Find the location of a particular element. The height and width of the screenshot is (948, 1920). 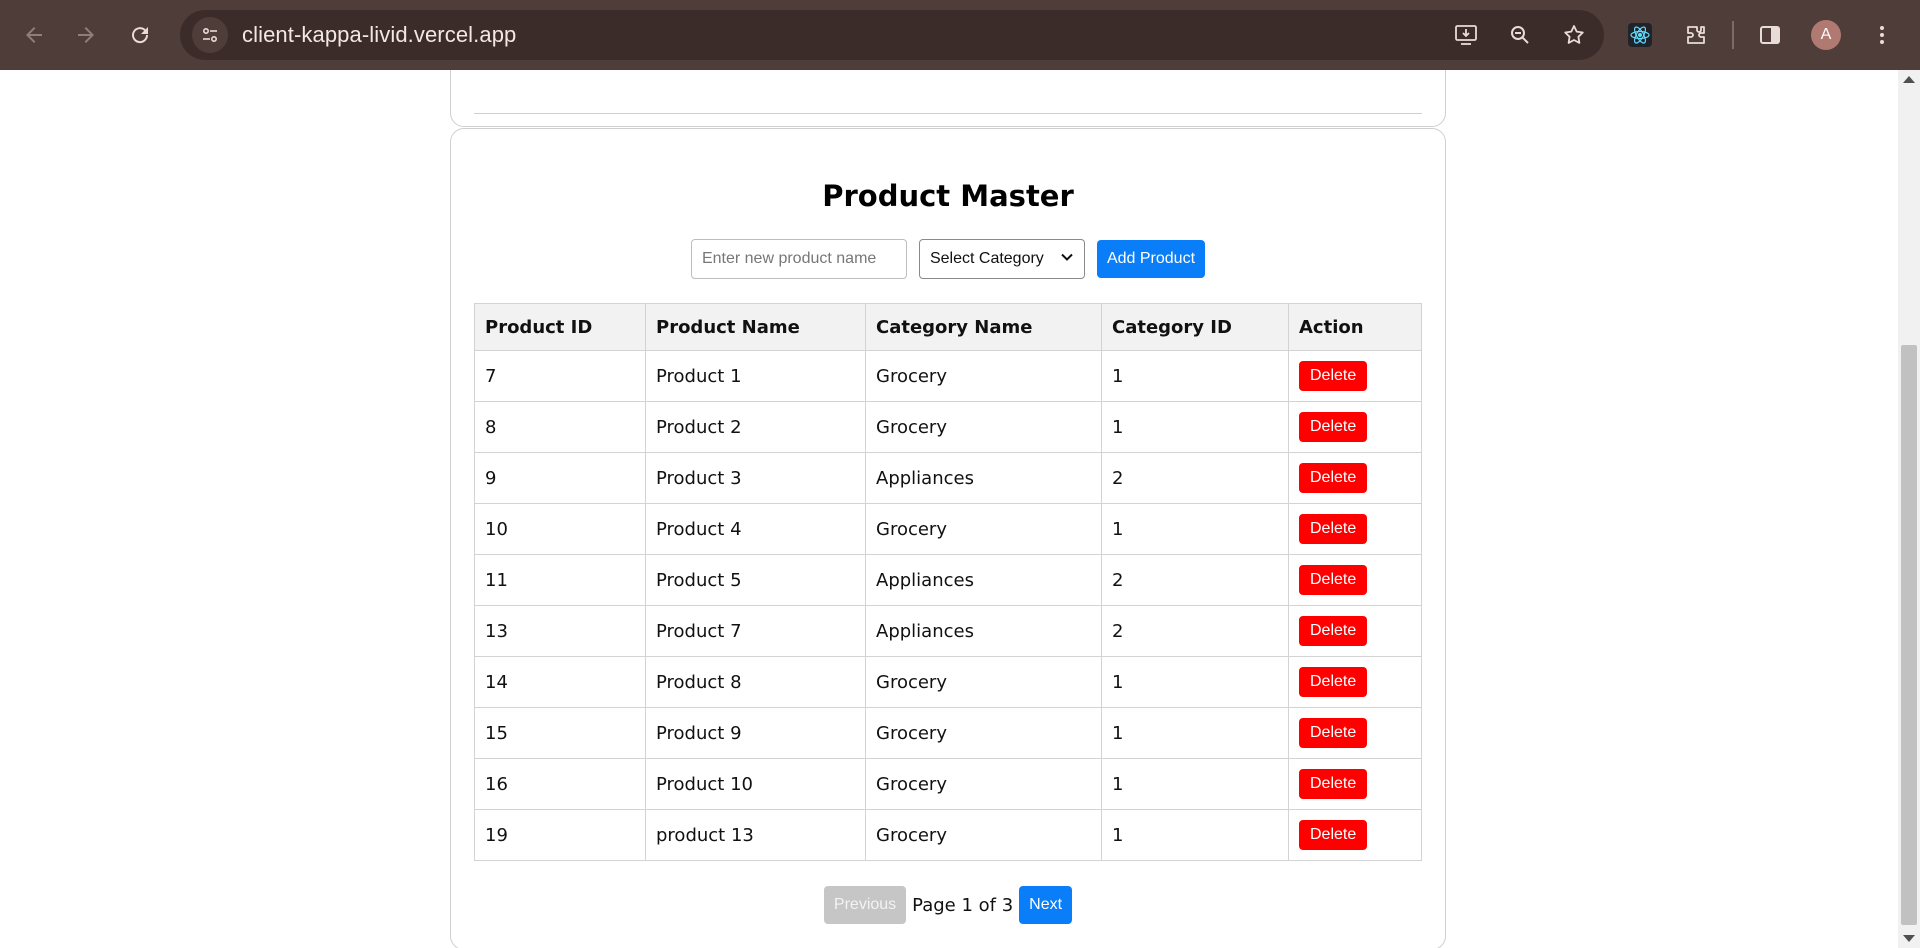

column-header: Product ID is located at coordinates (560, 327).